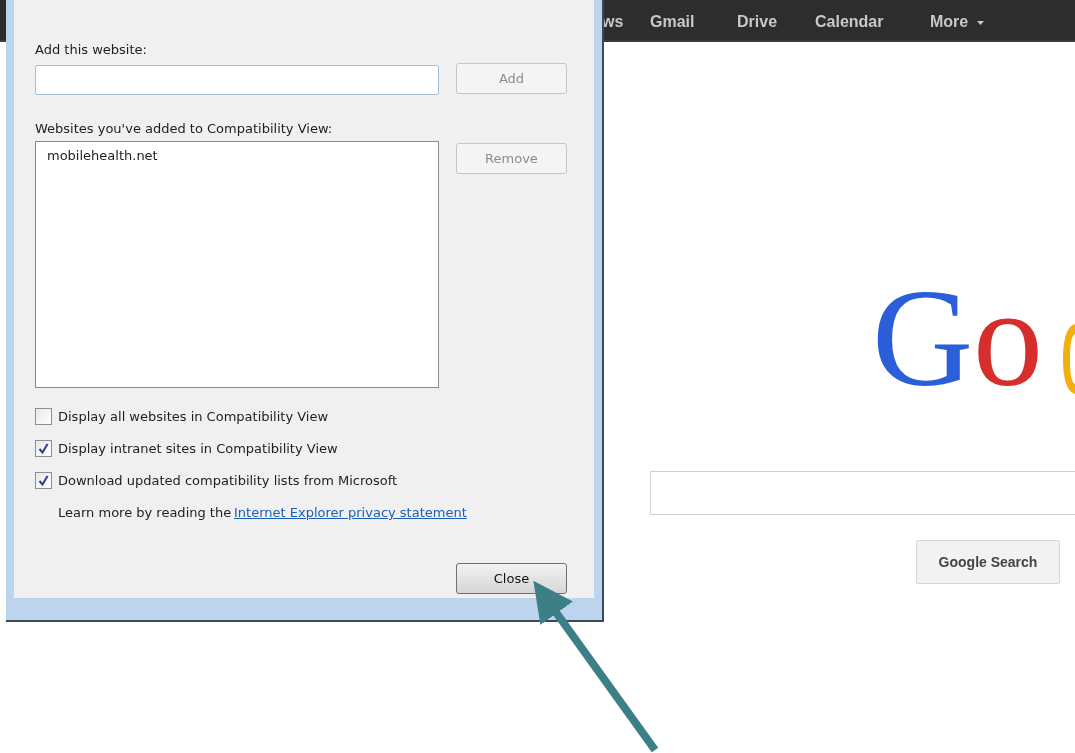 This screenshot has width=1075, height=753. Describe the element at coordinates (145, 513) in the screenshot. I see `privacy-text: Learn more by reading the` at that location.